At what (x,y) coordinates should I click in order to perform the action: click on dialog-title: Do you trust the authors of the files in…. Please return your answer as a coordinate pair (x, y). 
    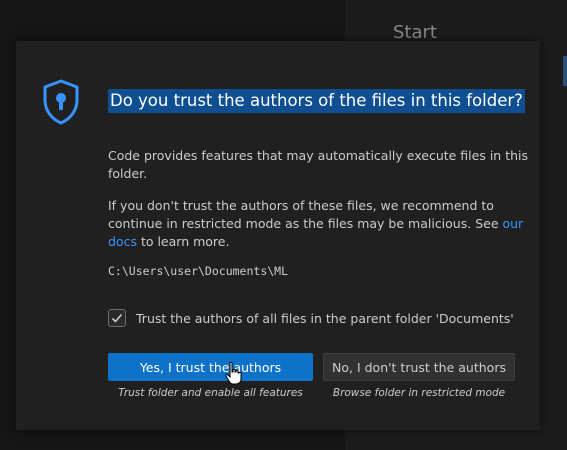
    Looking at the image, I should click on (316, 101).